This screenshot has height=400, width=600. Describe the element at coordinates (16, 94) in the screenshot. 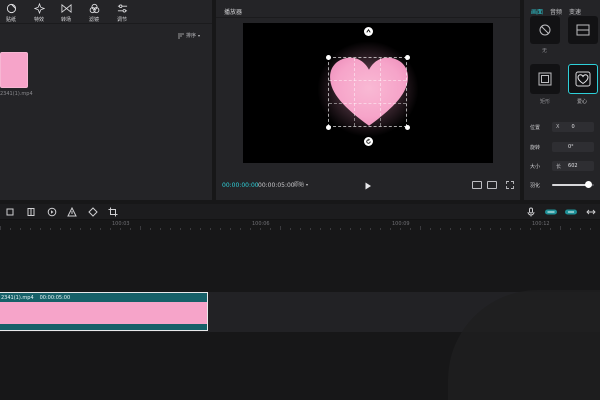

I see `media-item-name: 2341(1).mp4` at that location.